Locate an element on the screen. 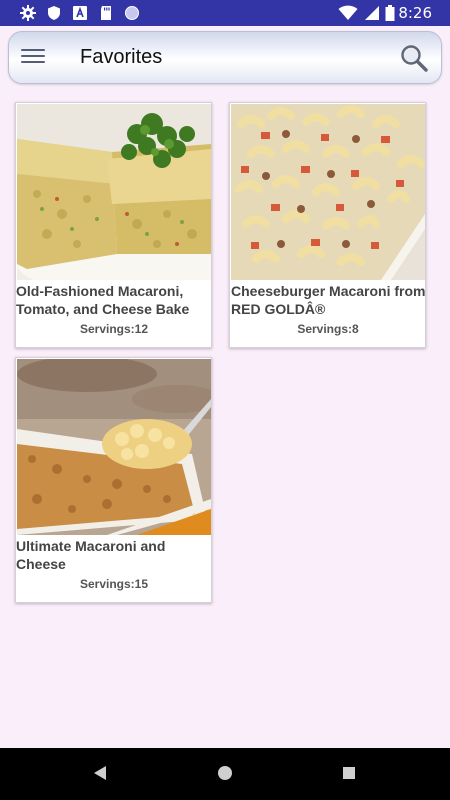 This screenshot has width=450, height=800. sd-card-icon is located at coordinates (106, 13).